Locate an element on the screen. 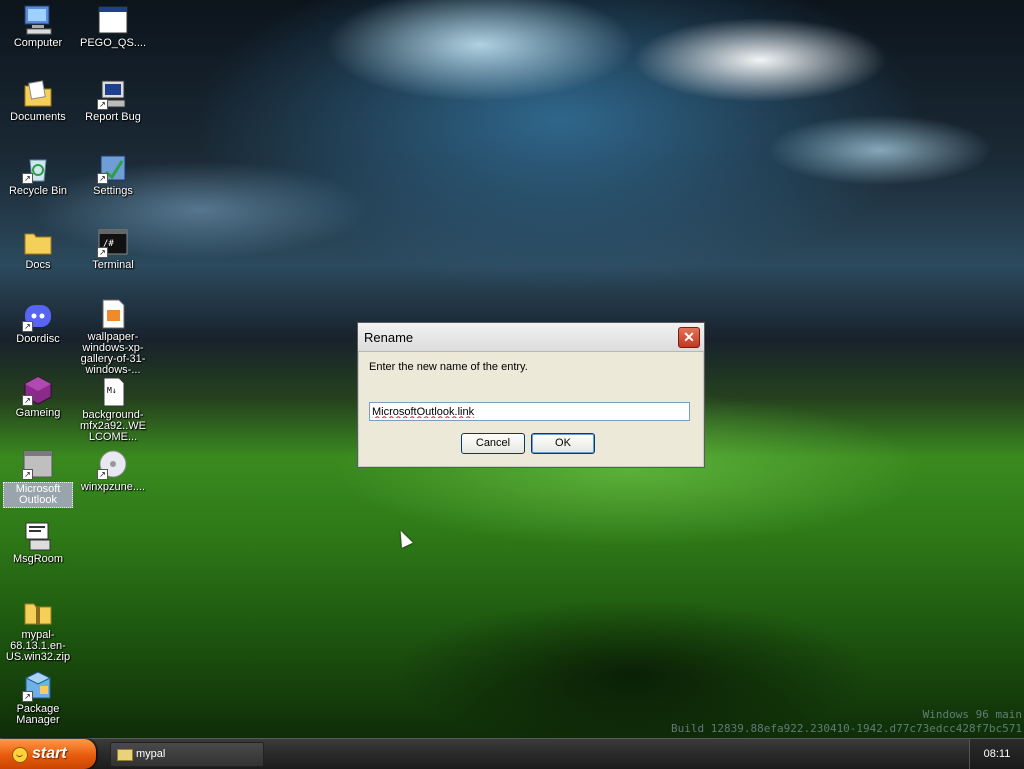 This screenshot has width=1024, height=769. application-window-icon: ↗ is located at coordinates (38, 464).